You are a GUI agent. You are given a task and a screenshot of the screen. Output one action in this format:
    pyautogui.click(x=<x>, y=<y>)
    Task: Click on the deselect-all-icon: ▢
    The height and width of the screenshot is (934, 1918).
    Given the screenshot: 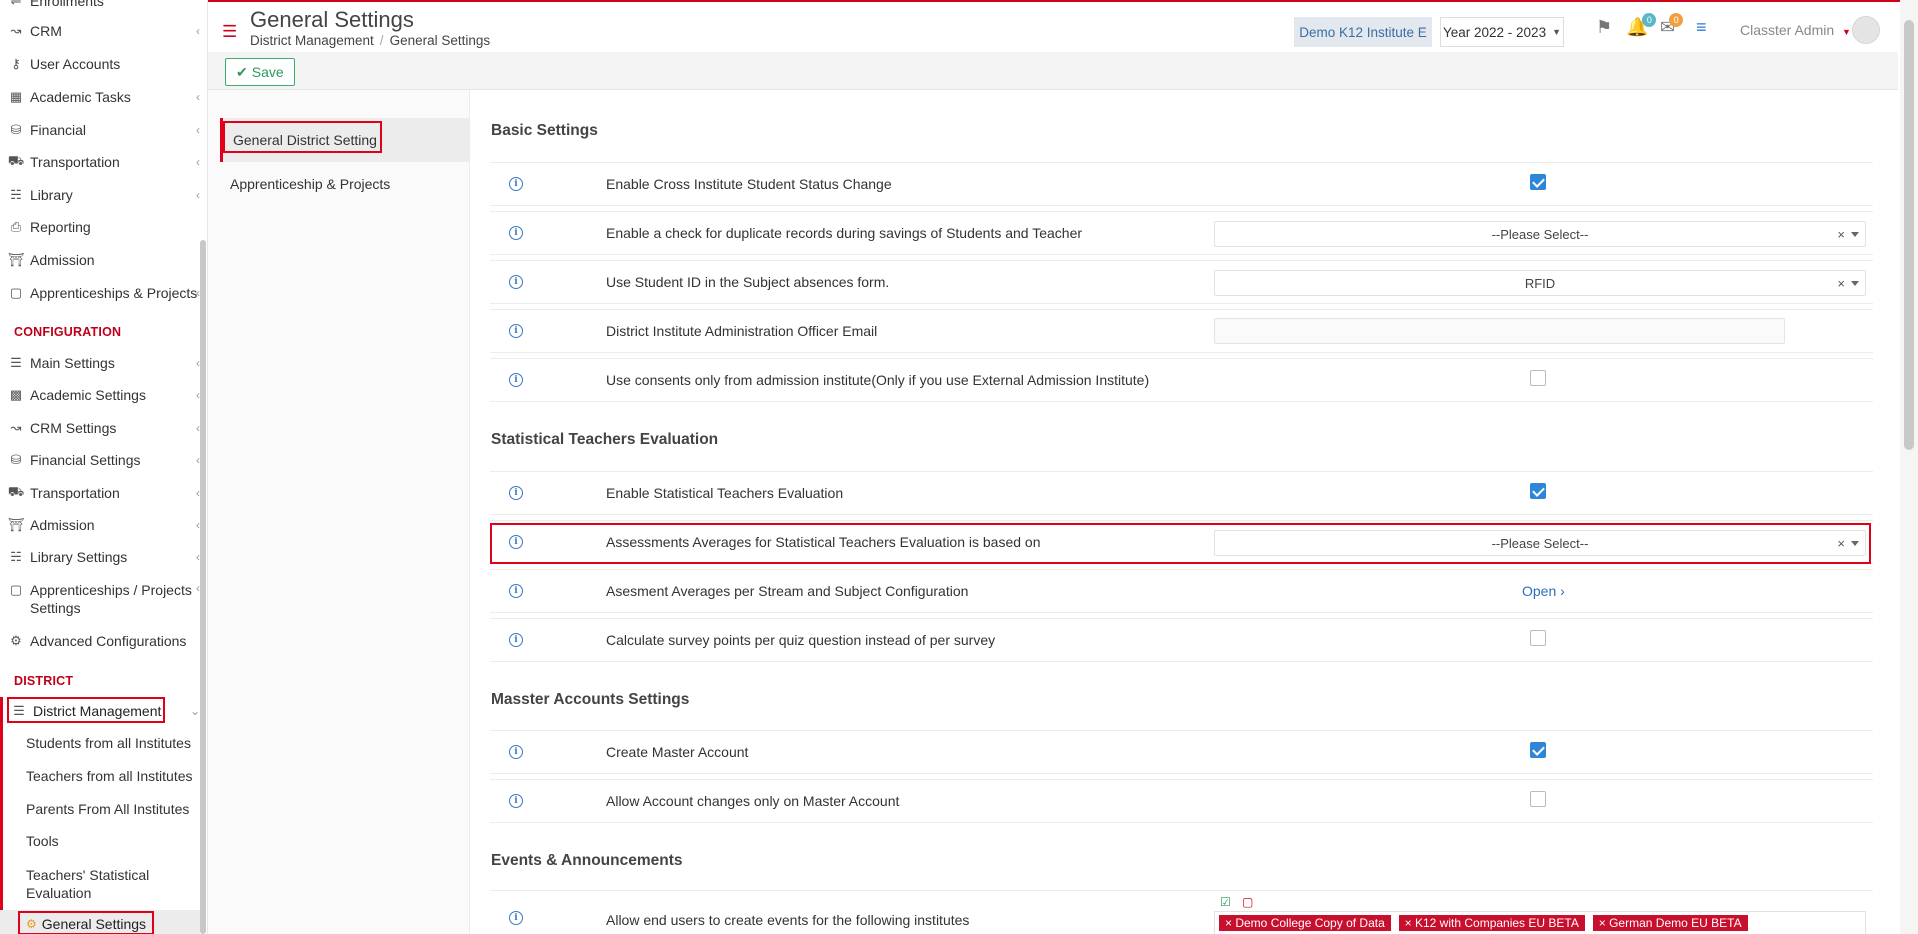 What is the action you would take?
    pyautogui.click(x=1247, y=902)
    